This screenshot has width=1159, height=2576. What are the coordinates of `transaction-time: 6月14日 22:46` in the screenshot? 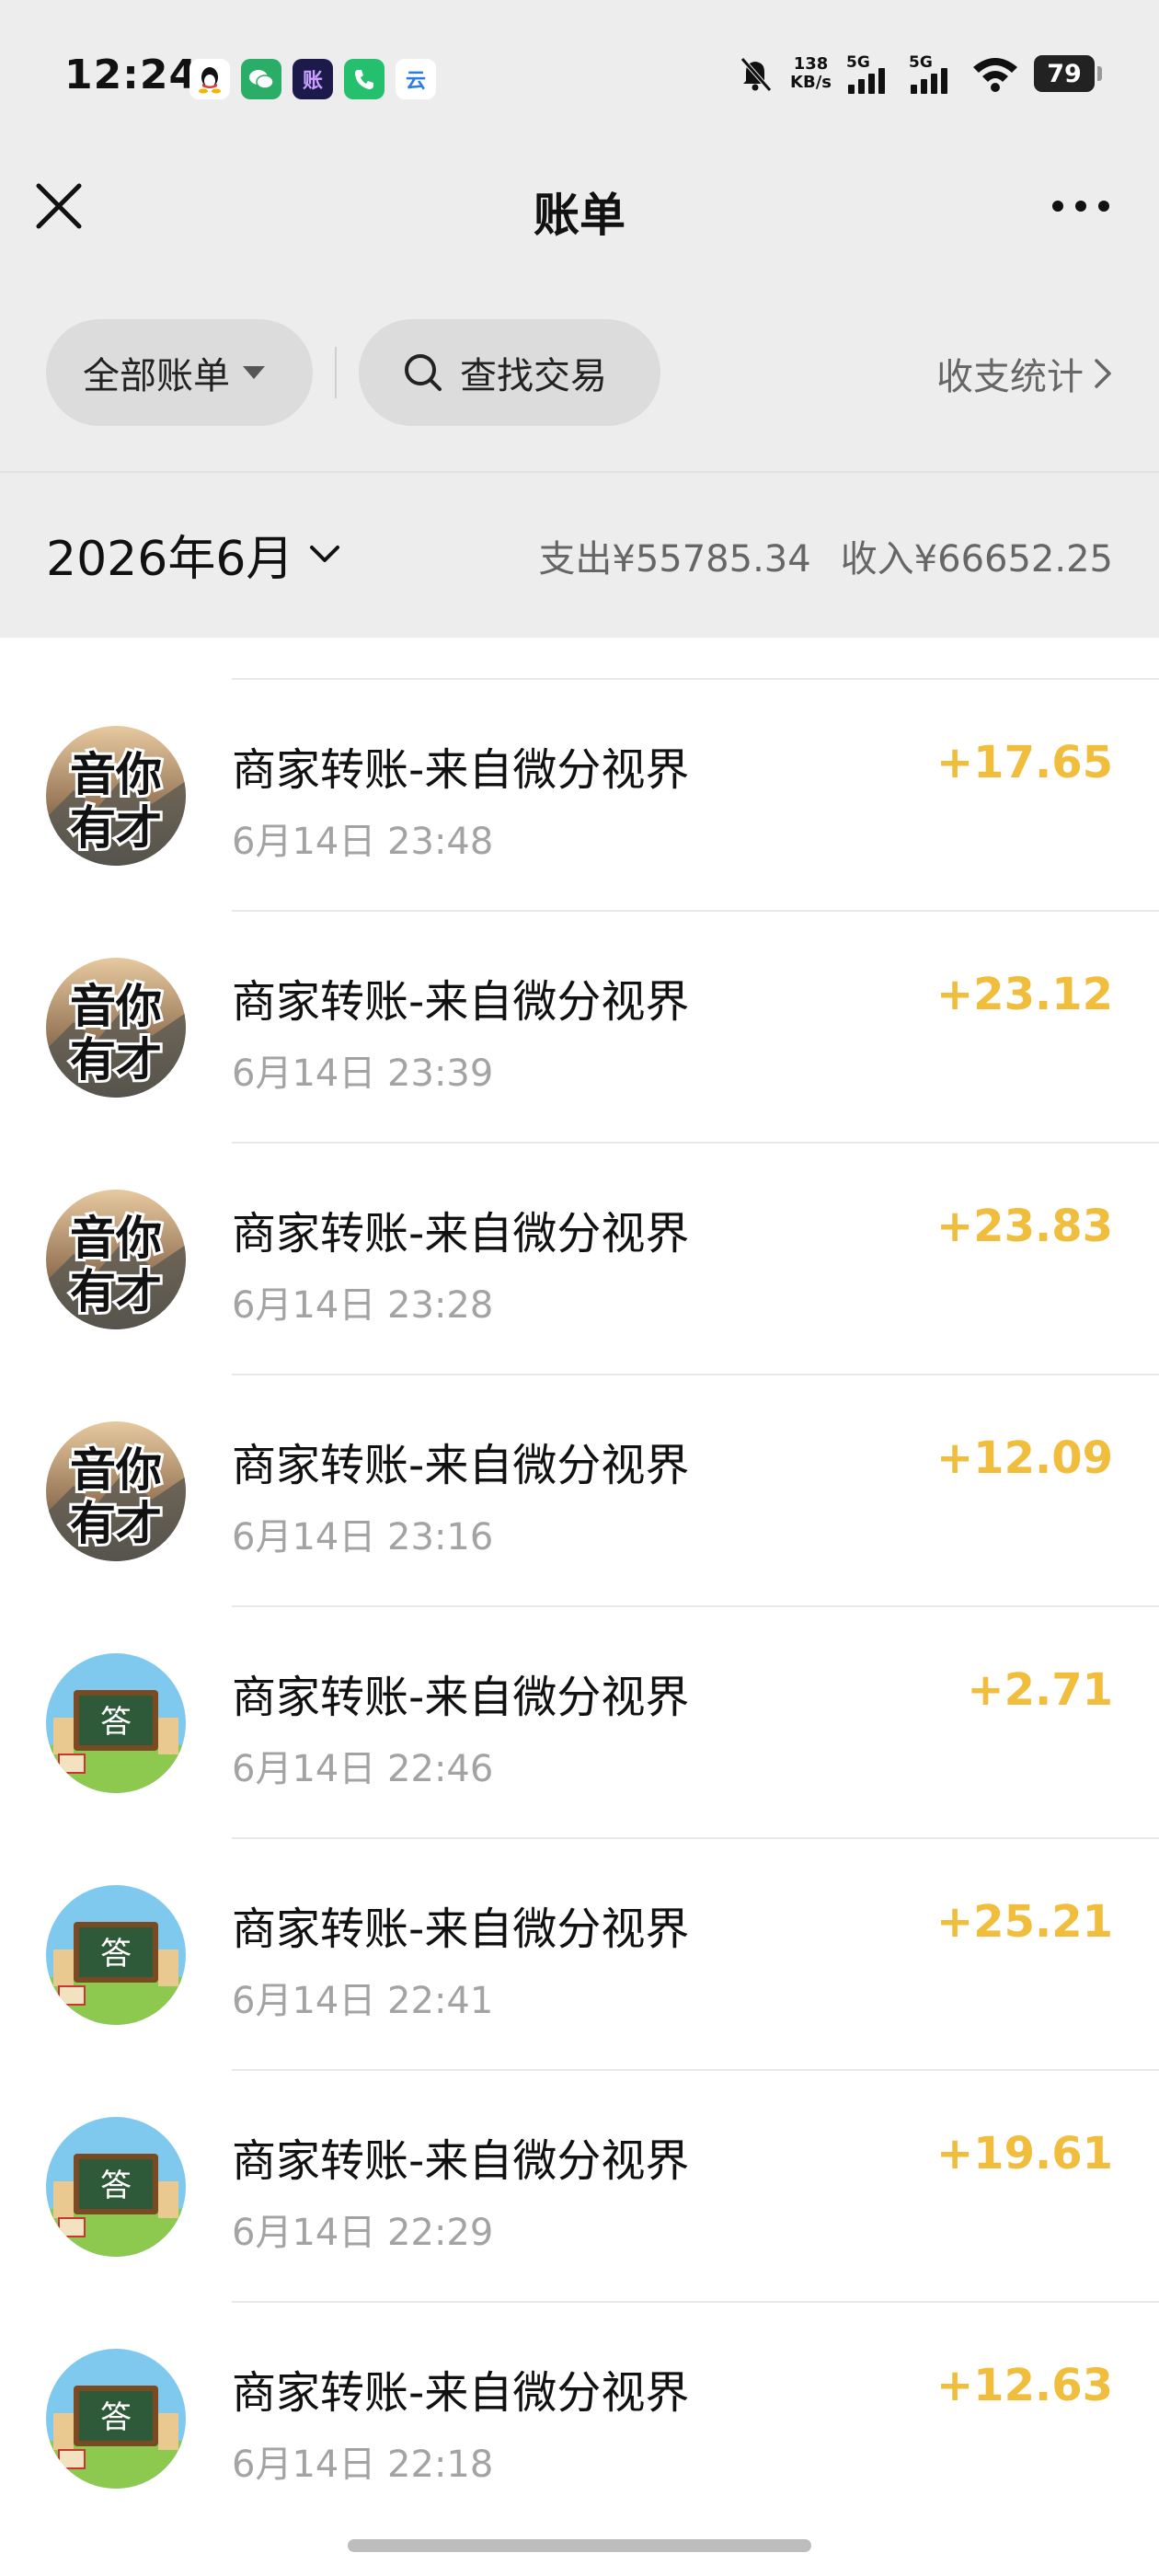 It's located at (363, 1769).